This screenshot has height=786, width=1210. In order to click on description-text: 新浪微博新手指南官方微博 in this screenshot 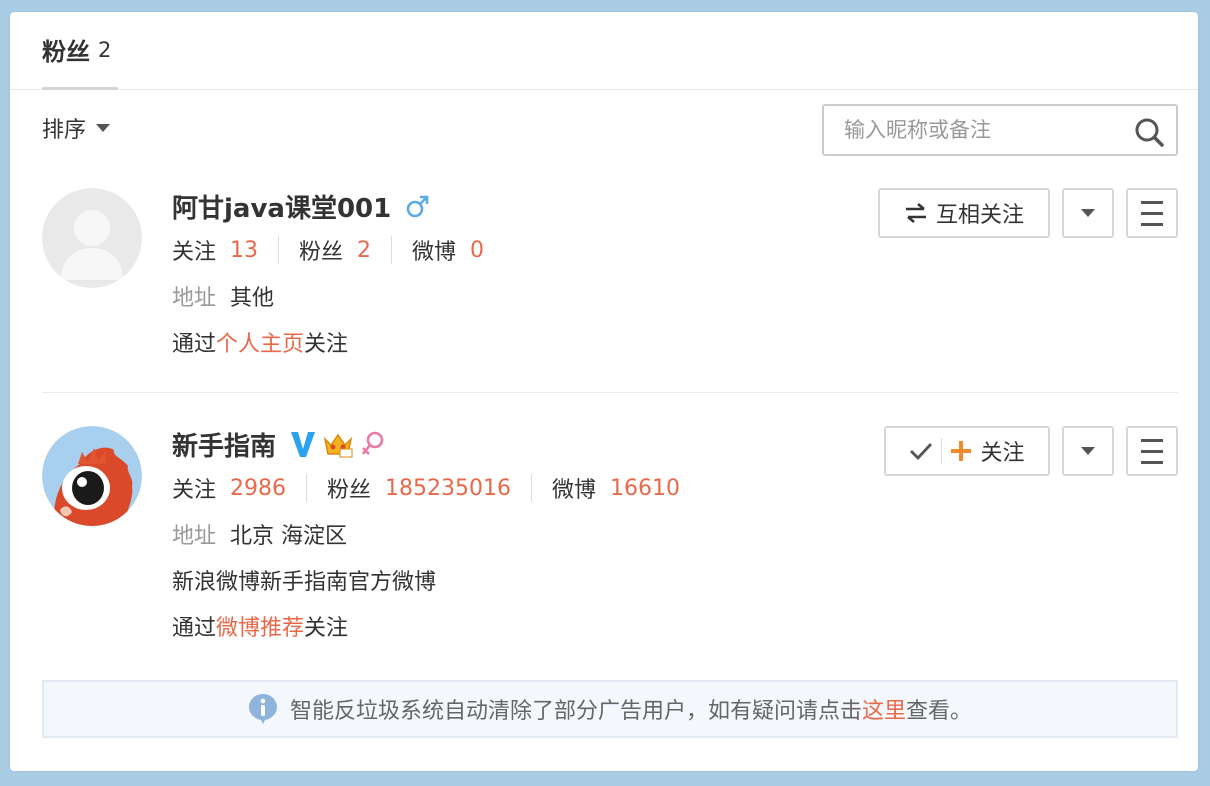, I will do `click(304, 582)`.